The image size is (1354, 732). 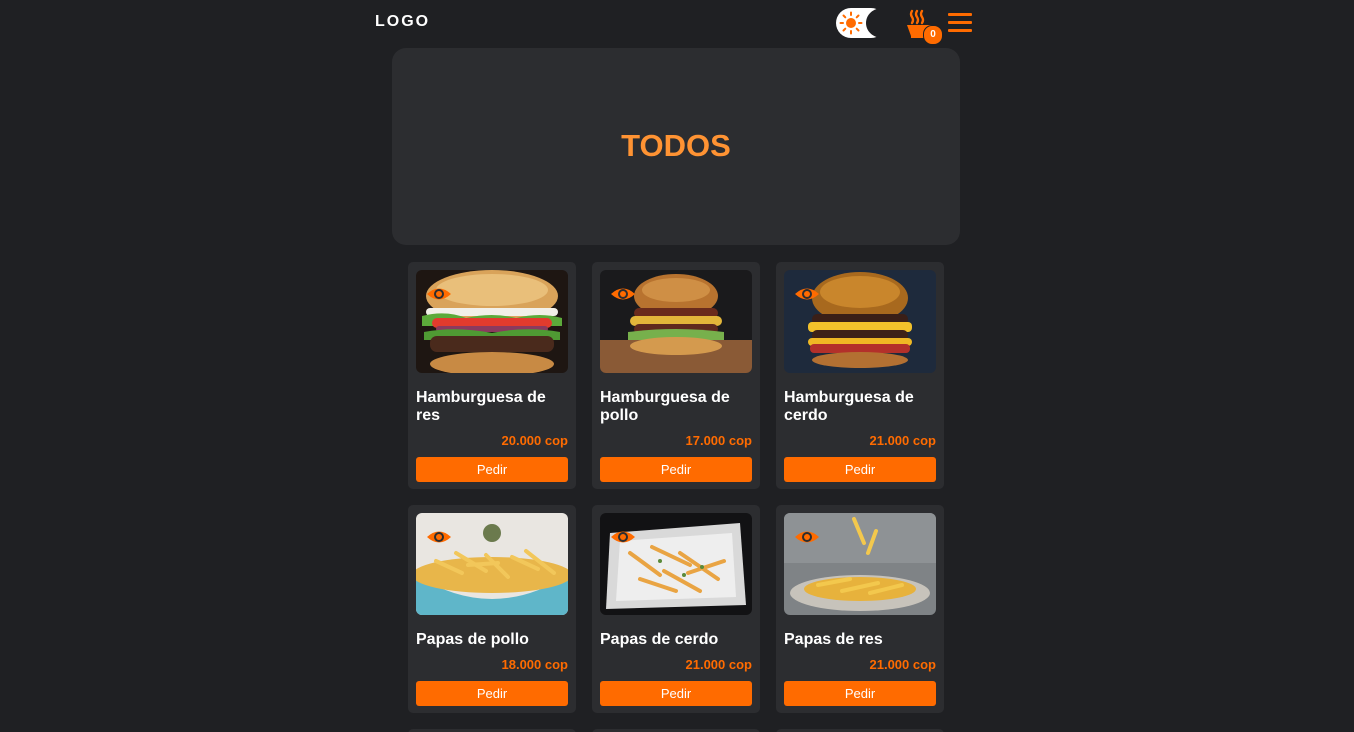 I want to click on product-card: Papas de res 21.000 cop Pedir, so click(x=860, y=609).